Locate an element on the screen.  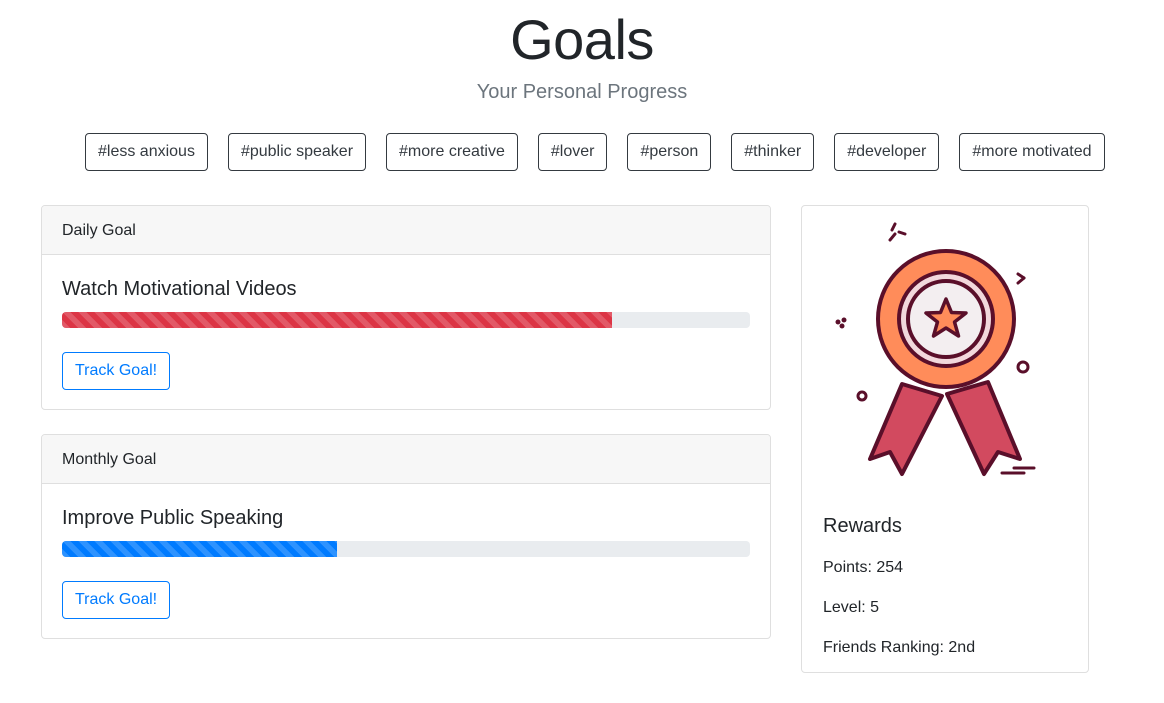
daily-track-goal-button: Track Goal! is located at coordinates (116, 371).